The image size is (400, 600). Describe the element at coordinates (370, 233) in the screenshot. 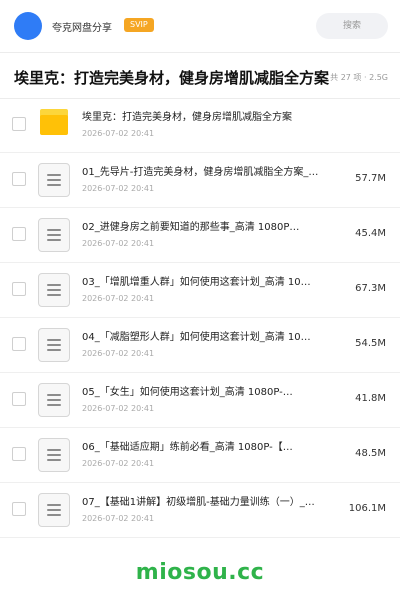

I see `file-size: 45.4M` at that location.